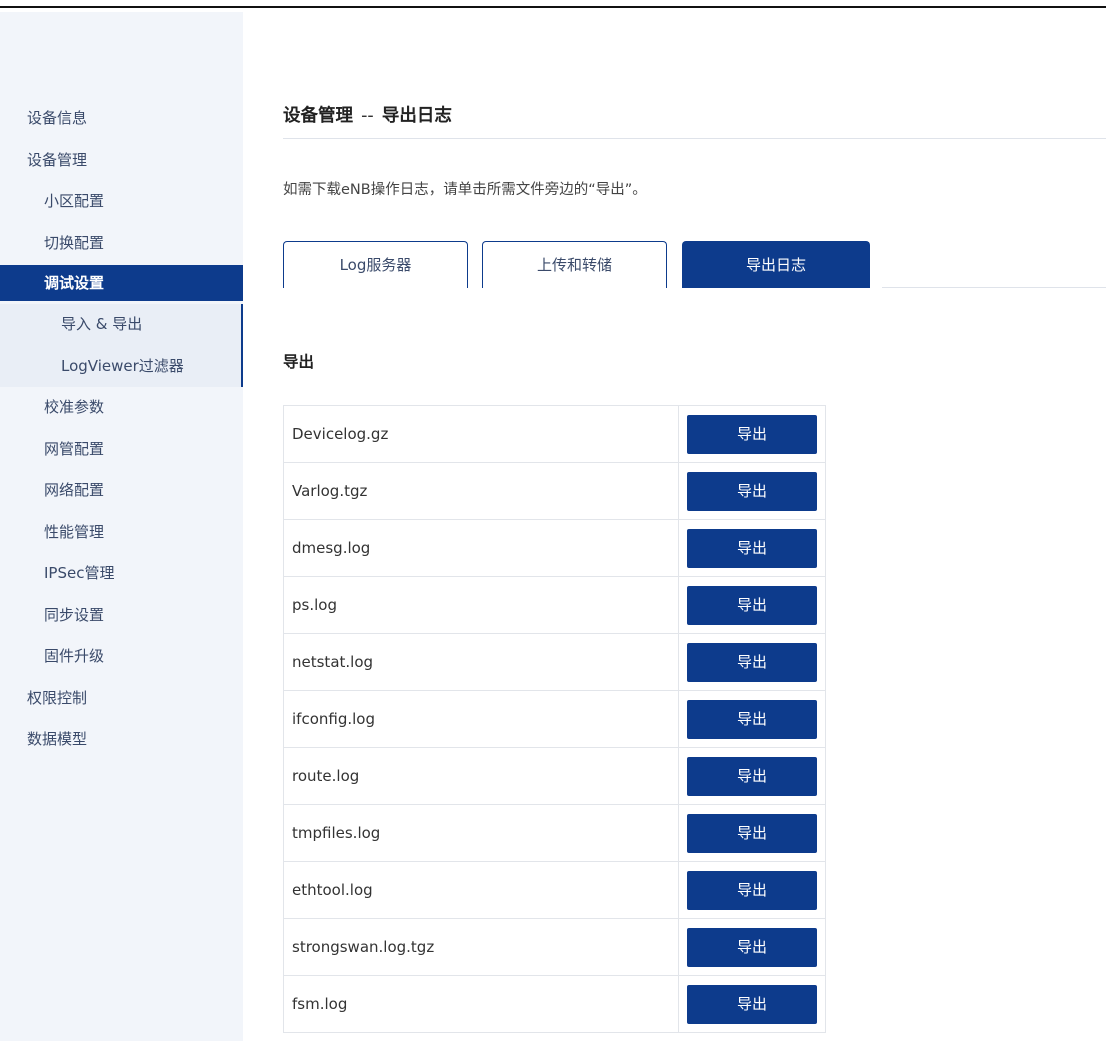 Image resolution: width=1106 pixels, height=1041 pixels. Describe the element at coordinates (574, 264) in the screenshot. I see `tab-upload-dump: 上传和转储` at that location.